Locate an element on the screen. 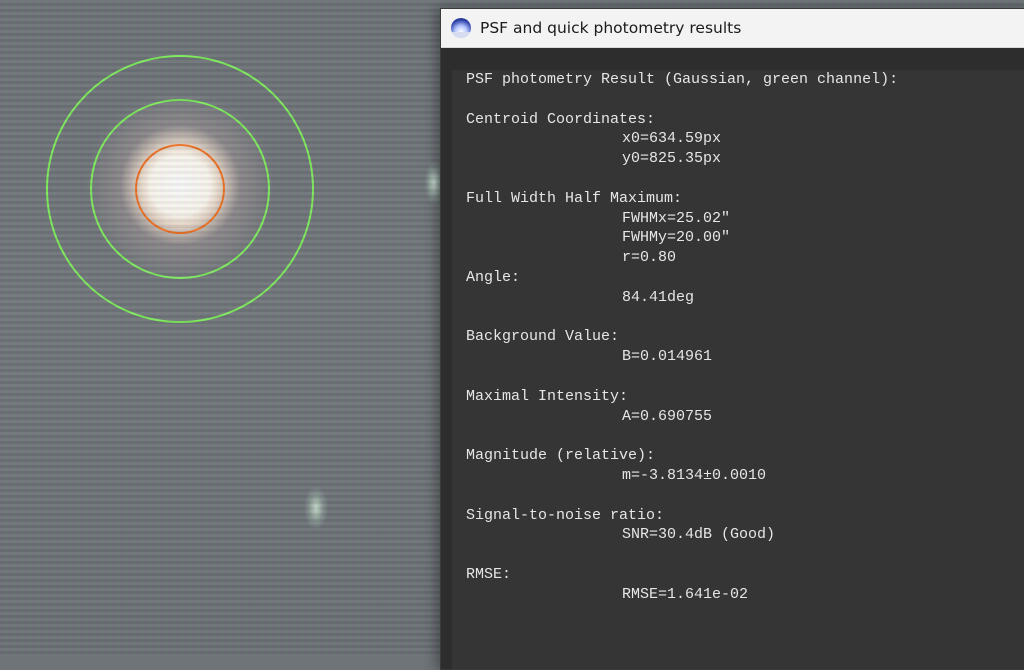  background-label: Background Value: is located at coordinates (543, 337).